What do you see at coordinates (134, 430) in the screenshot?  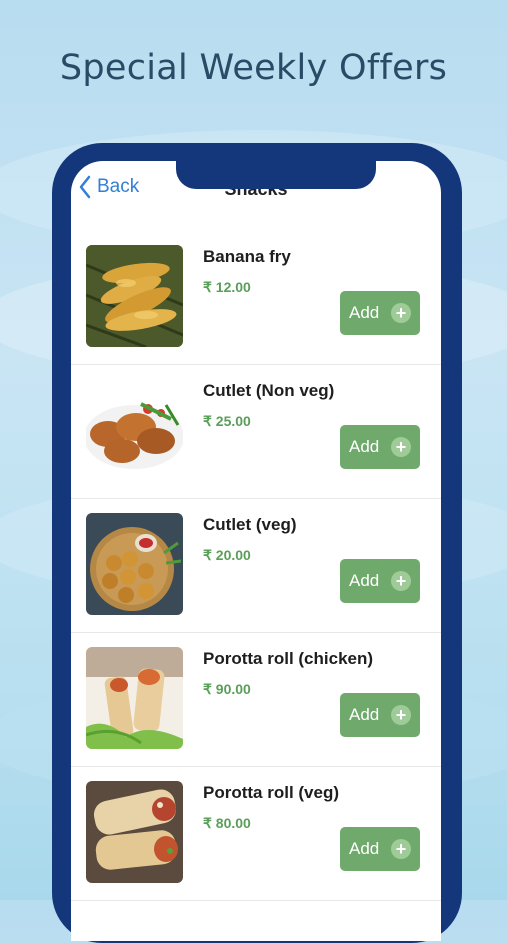 I see `cutlet-non-veg-image` at bounding box center [134, 430].